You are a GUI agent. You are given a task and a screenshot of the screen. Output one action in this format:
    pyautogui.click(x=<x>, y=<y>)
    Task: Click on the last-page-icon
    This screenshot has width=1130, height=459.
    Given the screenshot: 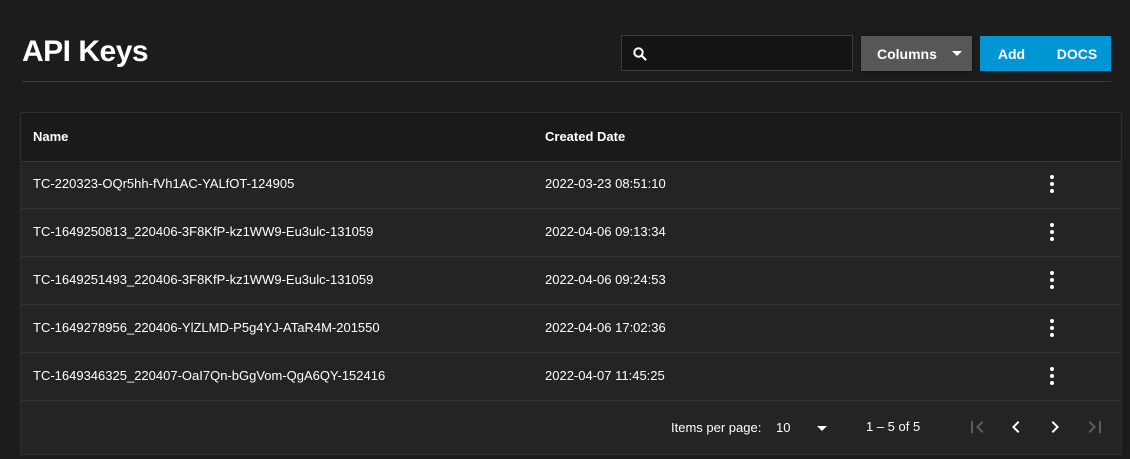 What is the action you would take?
    pyautogui.click(x=1095, y=427)
    